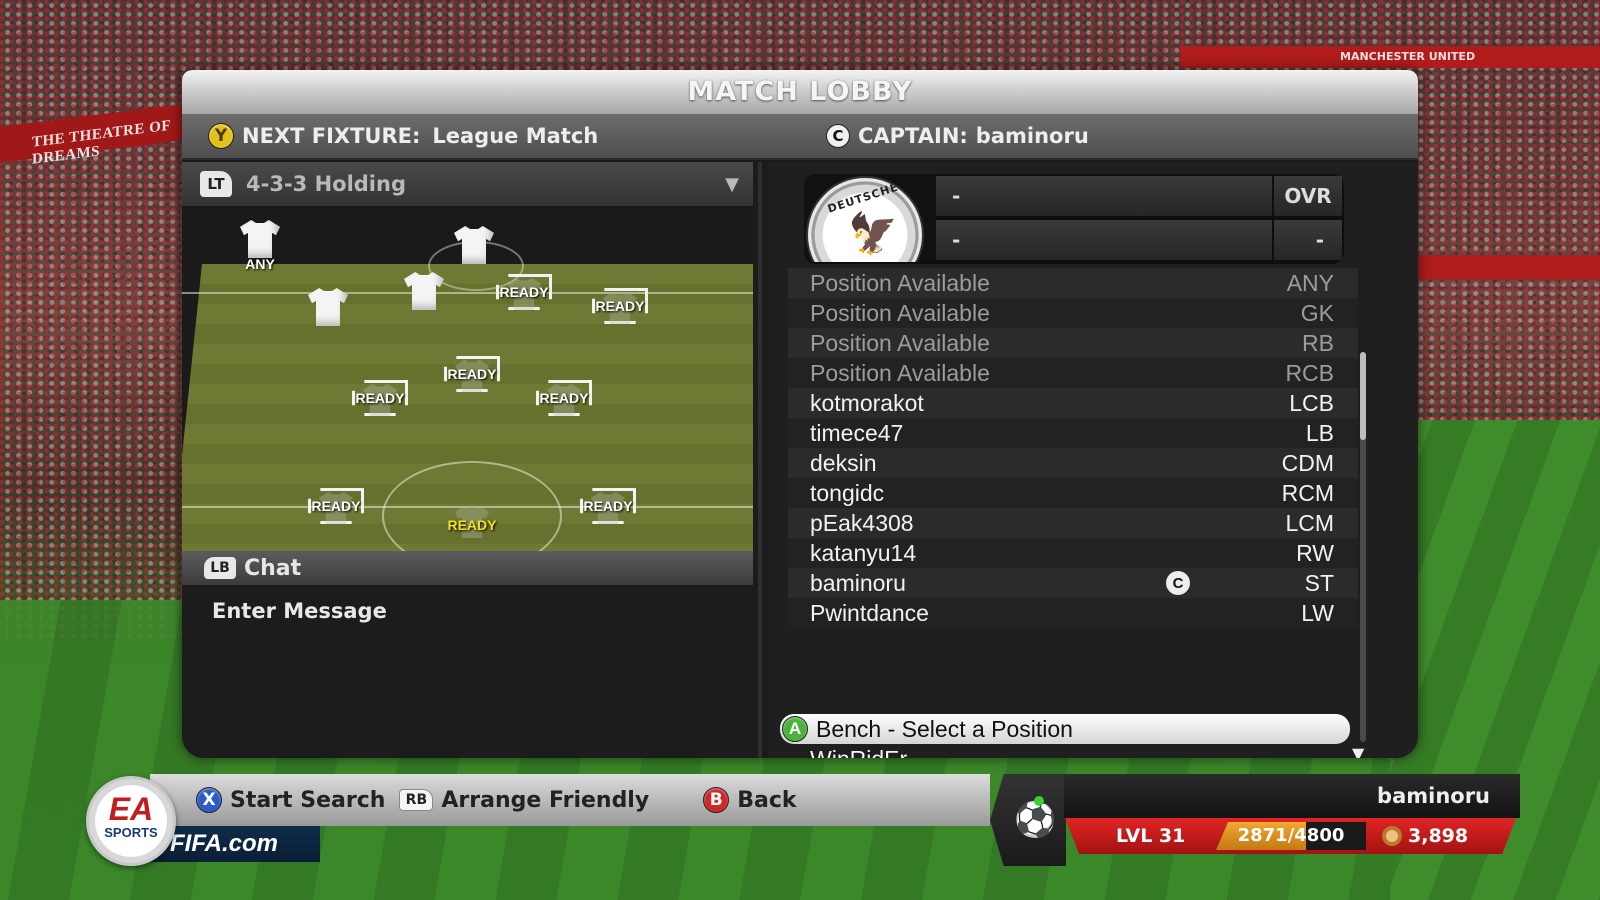 The image size is (1600, 900). What do you see at coordinates (843, 462) in the screenshot?
I see `player-name: deksin` at bounding box center [843, 462].